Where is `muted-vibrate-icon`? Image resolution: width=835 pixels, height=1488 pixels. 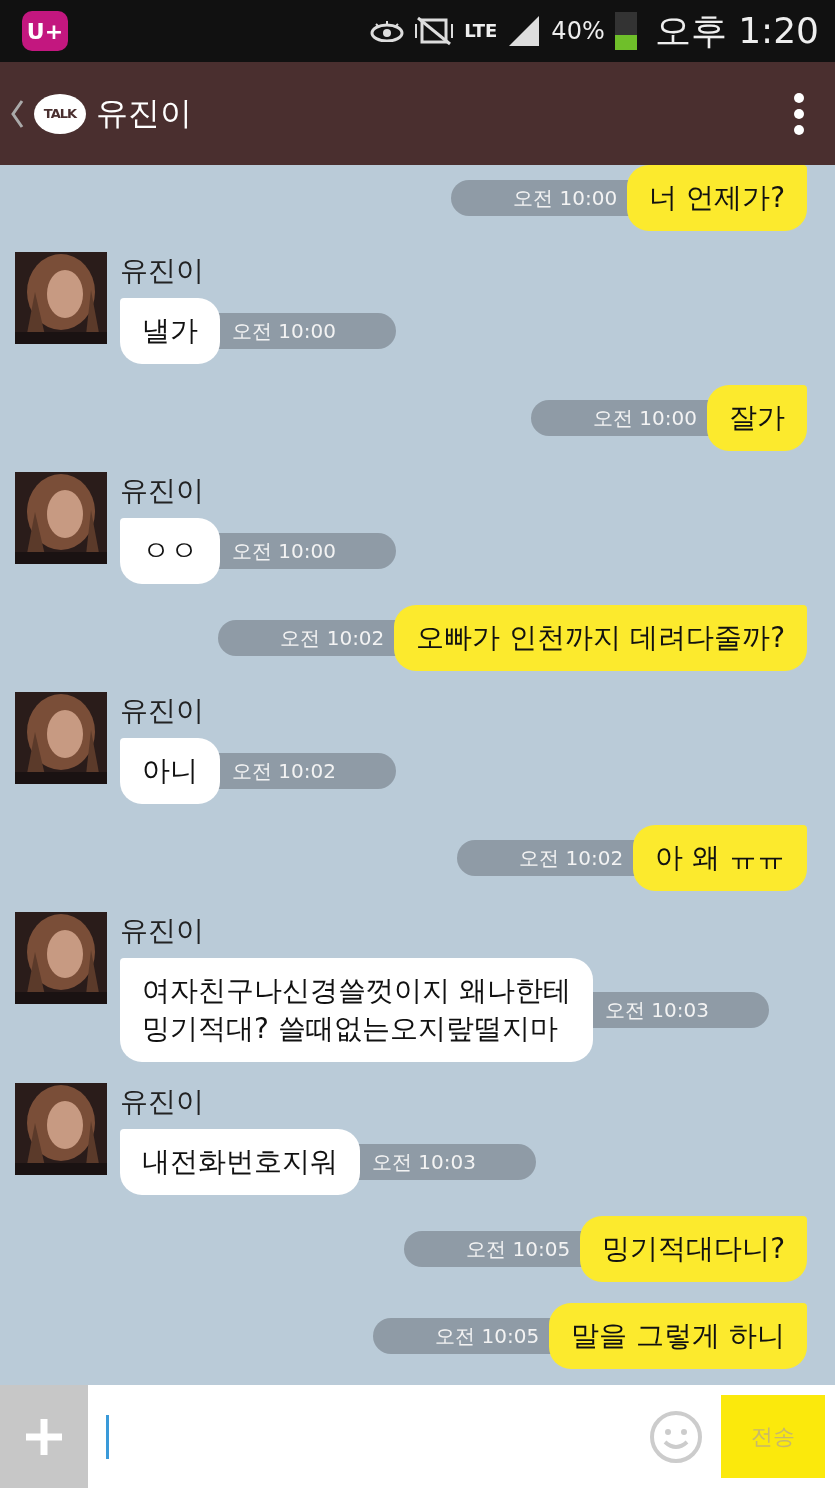 muted-vibrate-icon is located at coordinates (434, 31).